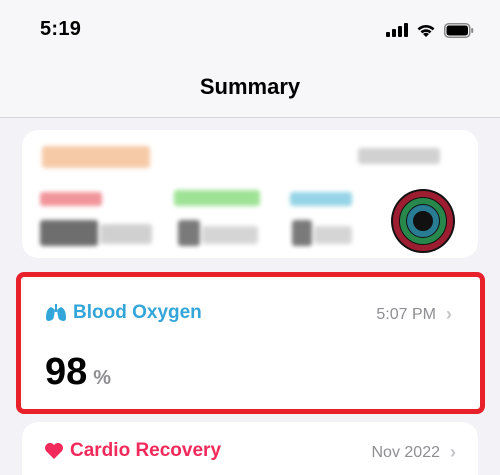 This screenshot has width=500, height=475. I want to click on blood-oxygen-time: 5:07 PM, so click(406, 314).